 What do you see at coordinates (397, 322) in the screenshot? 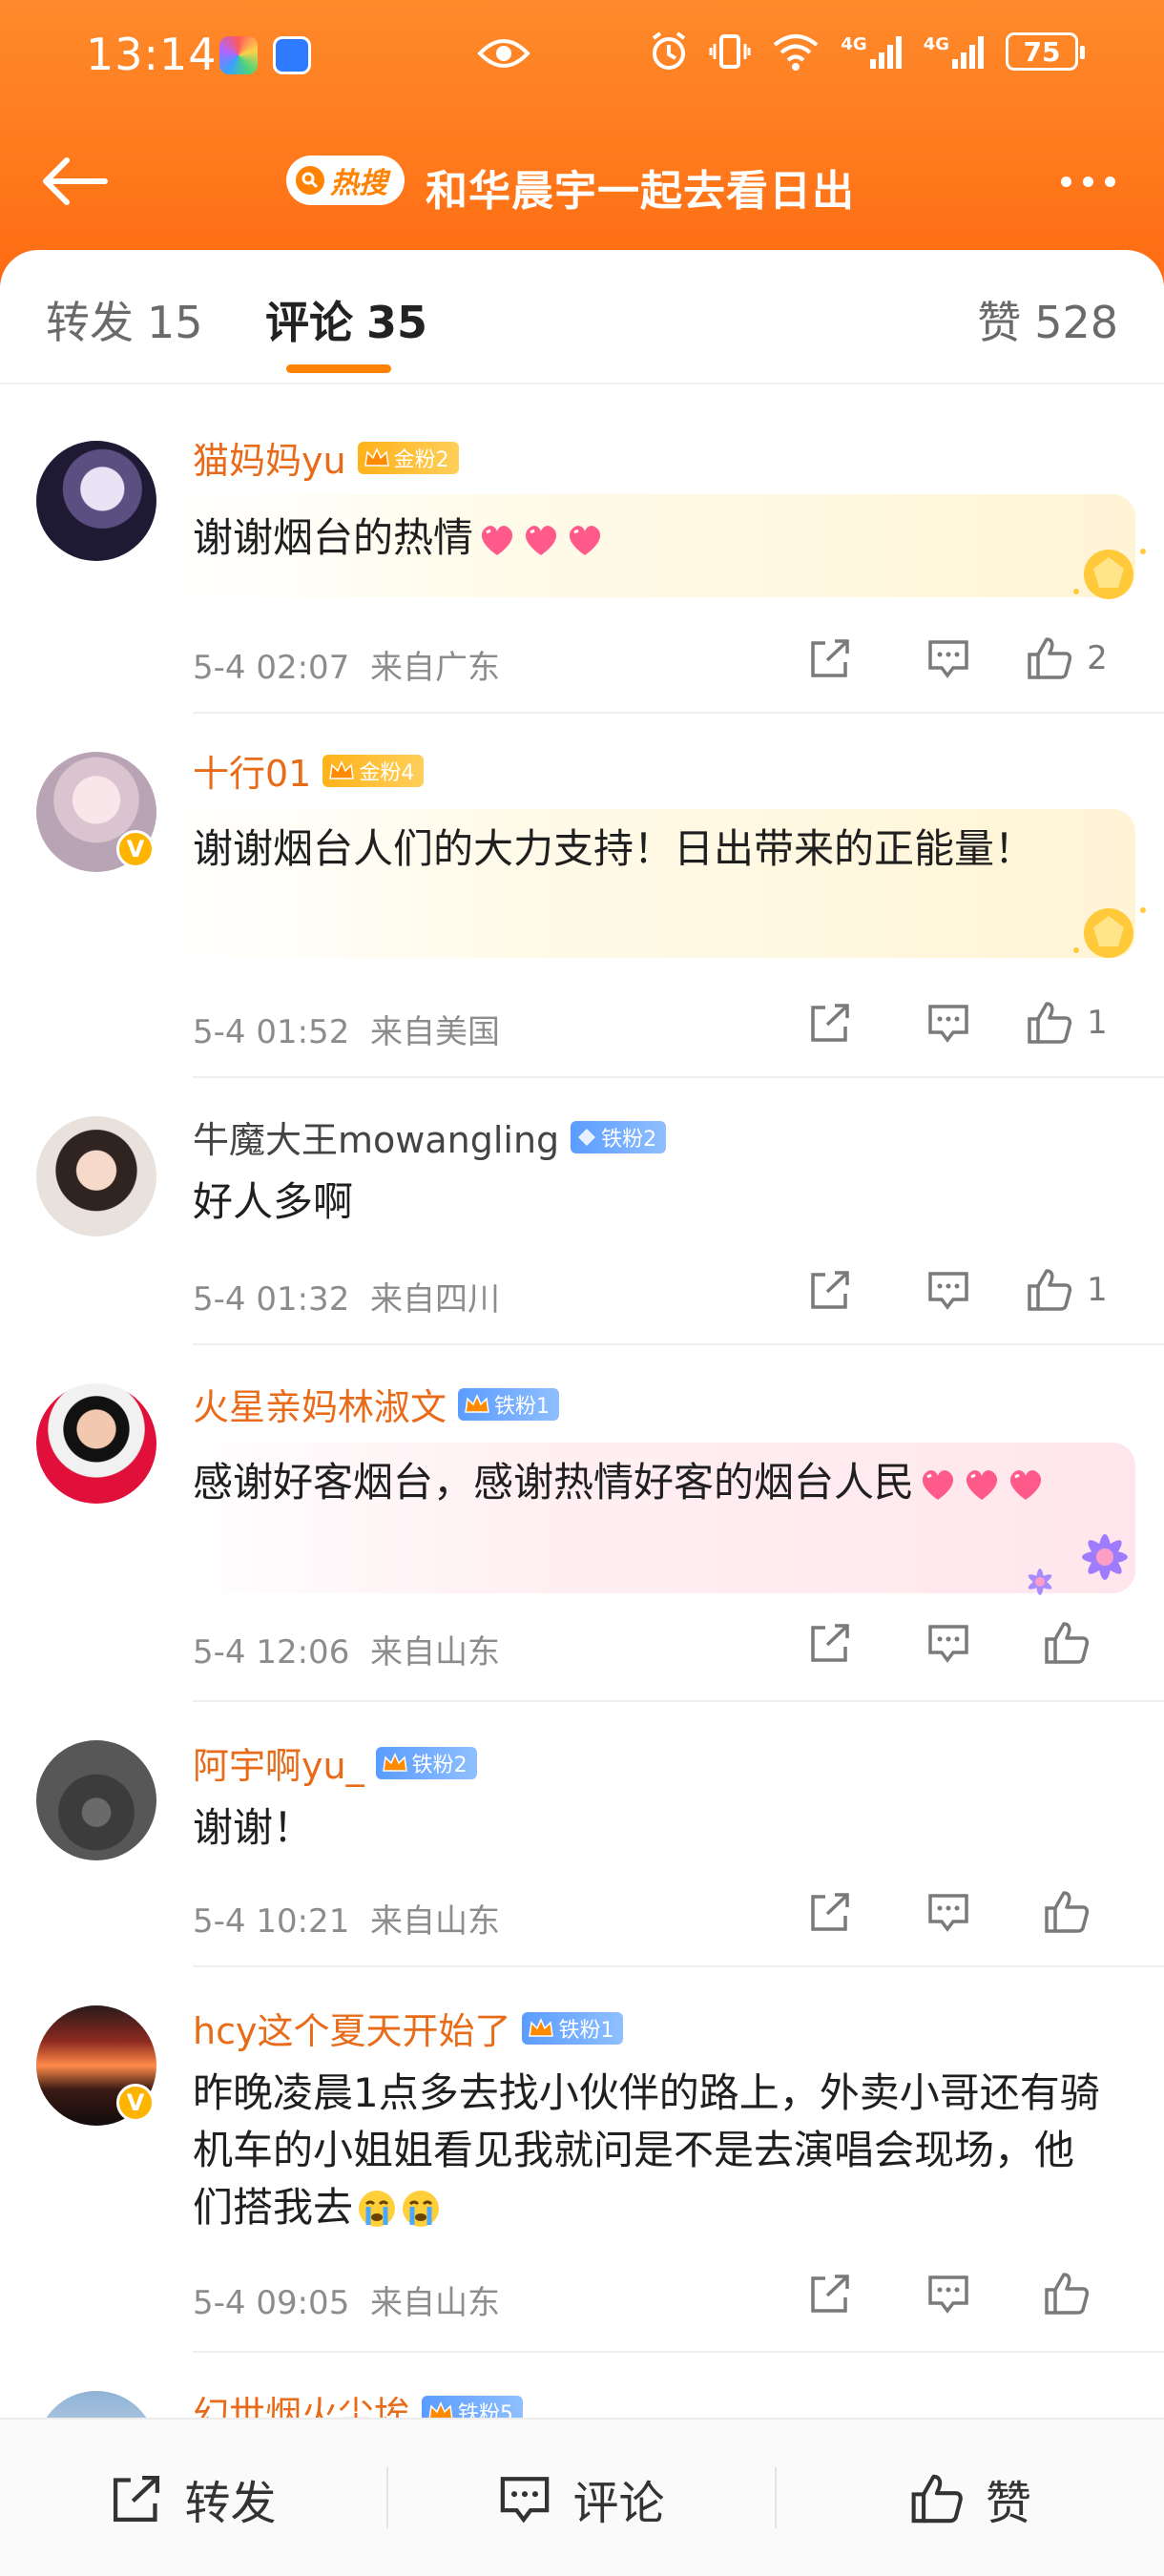
I see `tab-comments-count: 35` at bounding box center [397, 322].